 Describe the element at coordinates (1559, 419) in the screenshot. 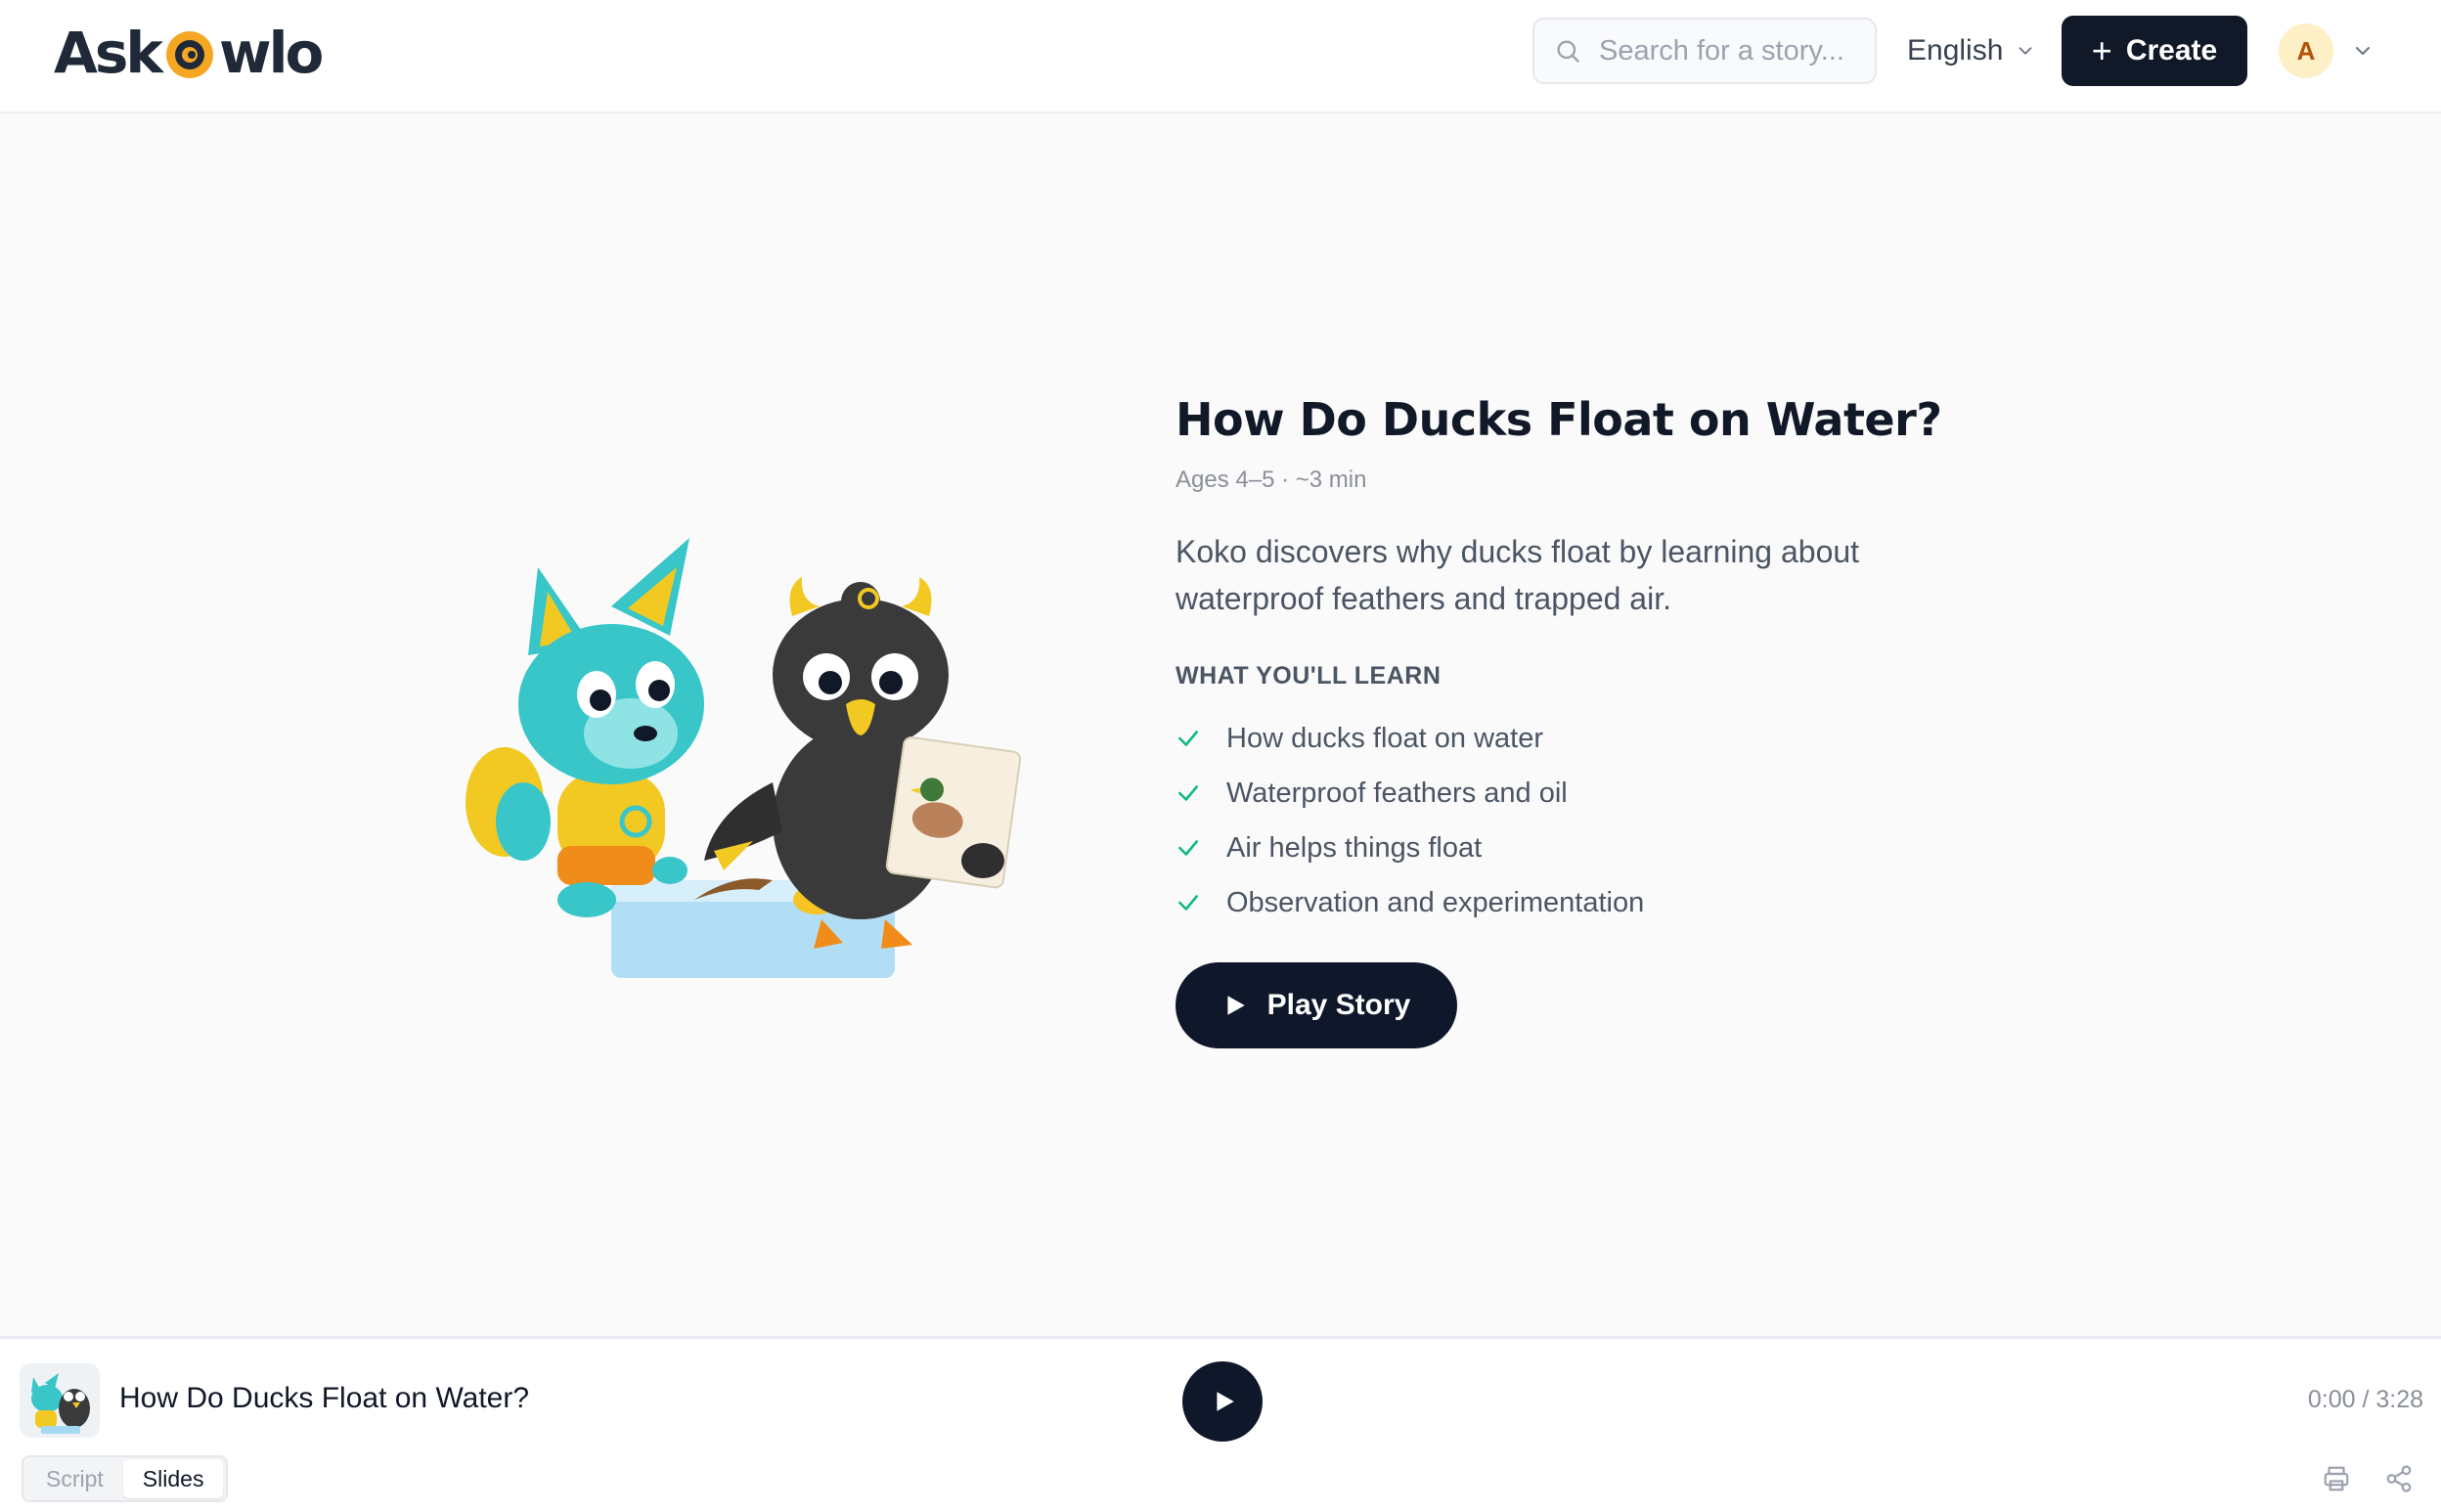

I see `story-title: How Do Ducks Float on Water?` at that location.